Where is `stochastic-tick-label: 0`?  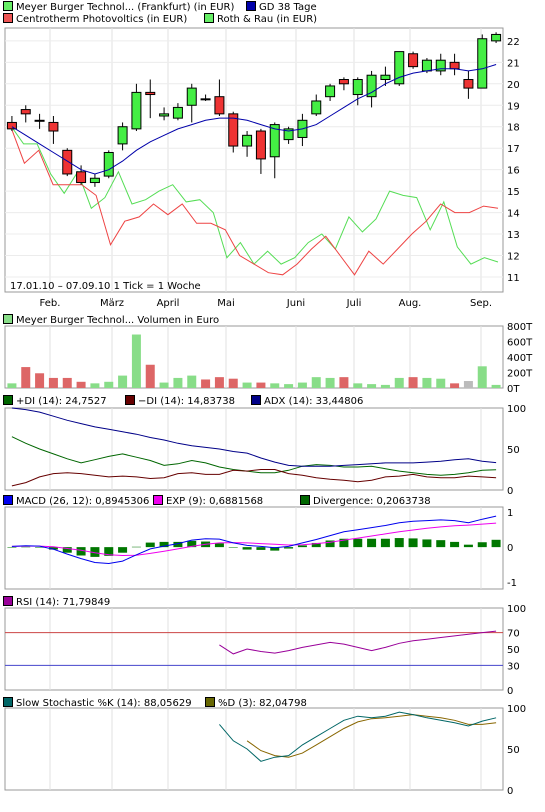 stochastic-tick-label: 0 is located at coordinates (510, 791).